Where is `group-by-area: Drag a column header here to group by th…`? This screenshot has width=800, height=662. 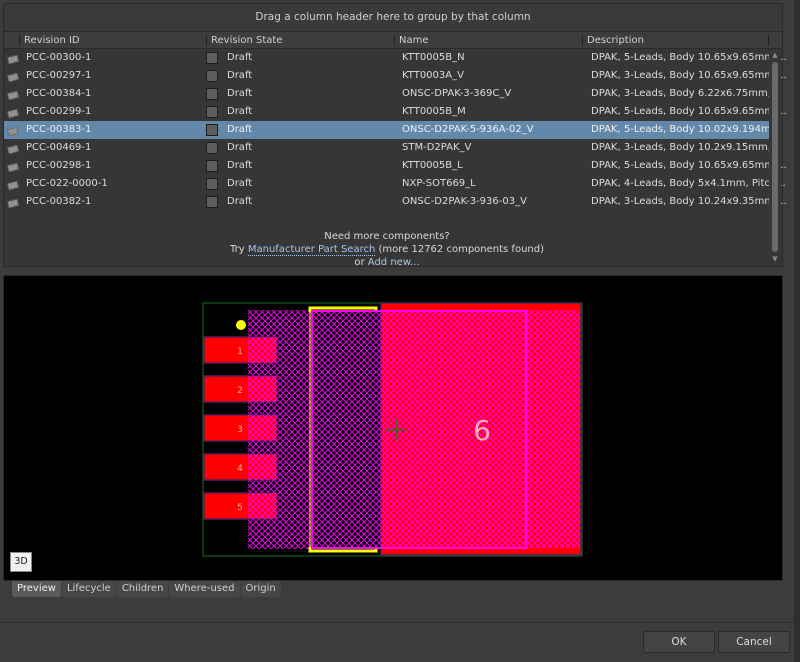 group-by-area: Drag a column header here to group by th… is located at coordinates (393, 18).